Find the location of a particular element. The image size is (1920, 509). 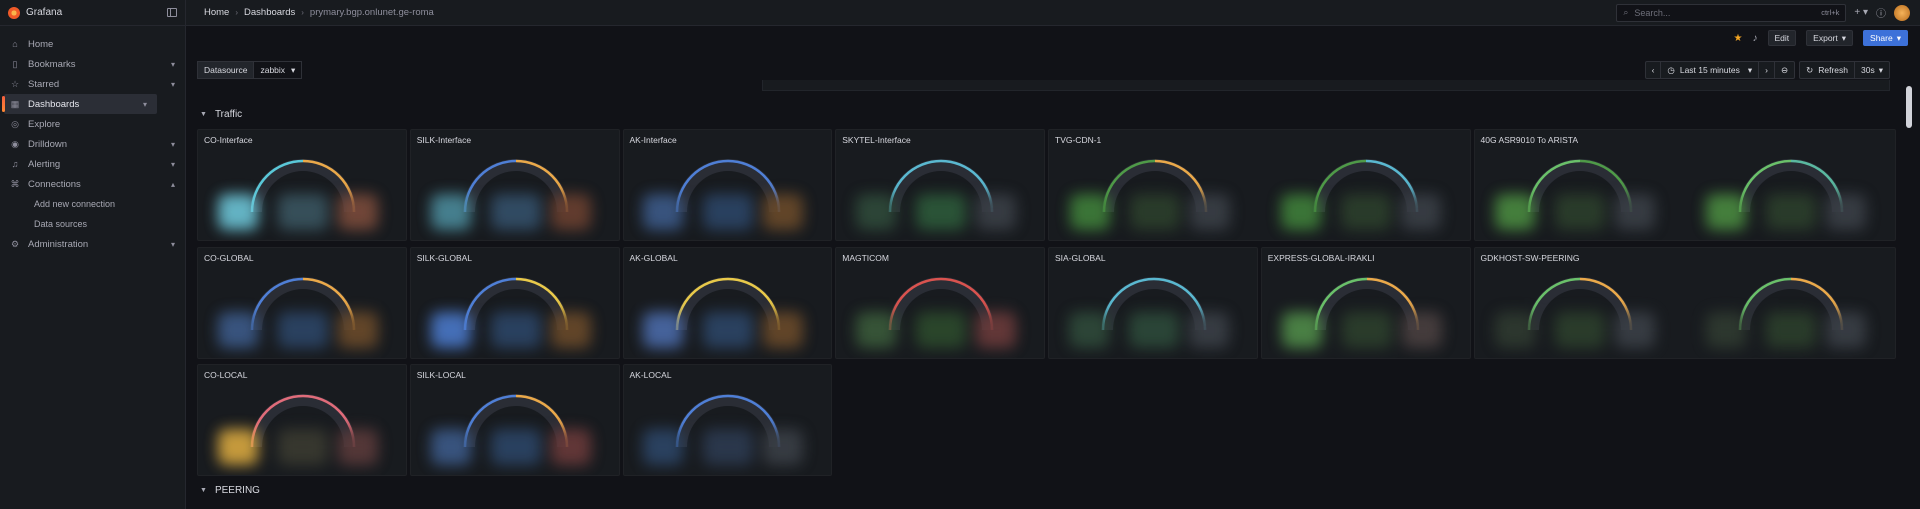

share-button: Share ▾ is located at coordinates (1885, 38).